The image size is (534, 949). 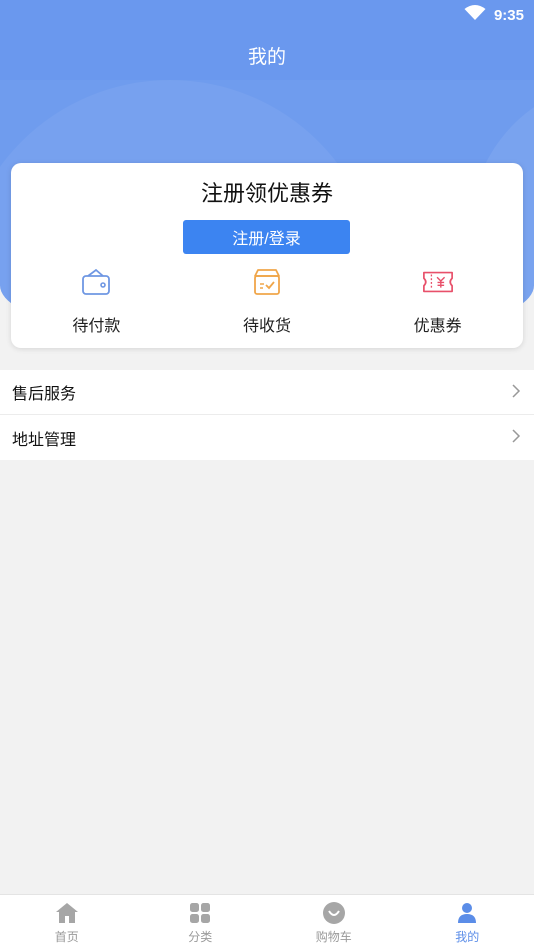 What do you see at coordinates (96, 301) in the screenshot?
I see `shortcut-pending-payment: 待付款` at bounding box center [96, 301].